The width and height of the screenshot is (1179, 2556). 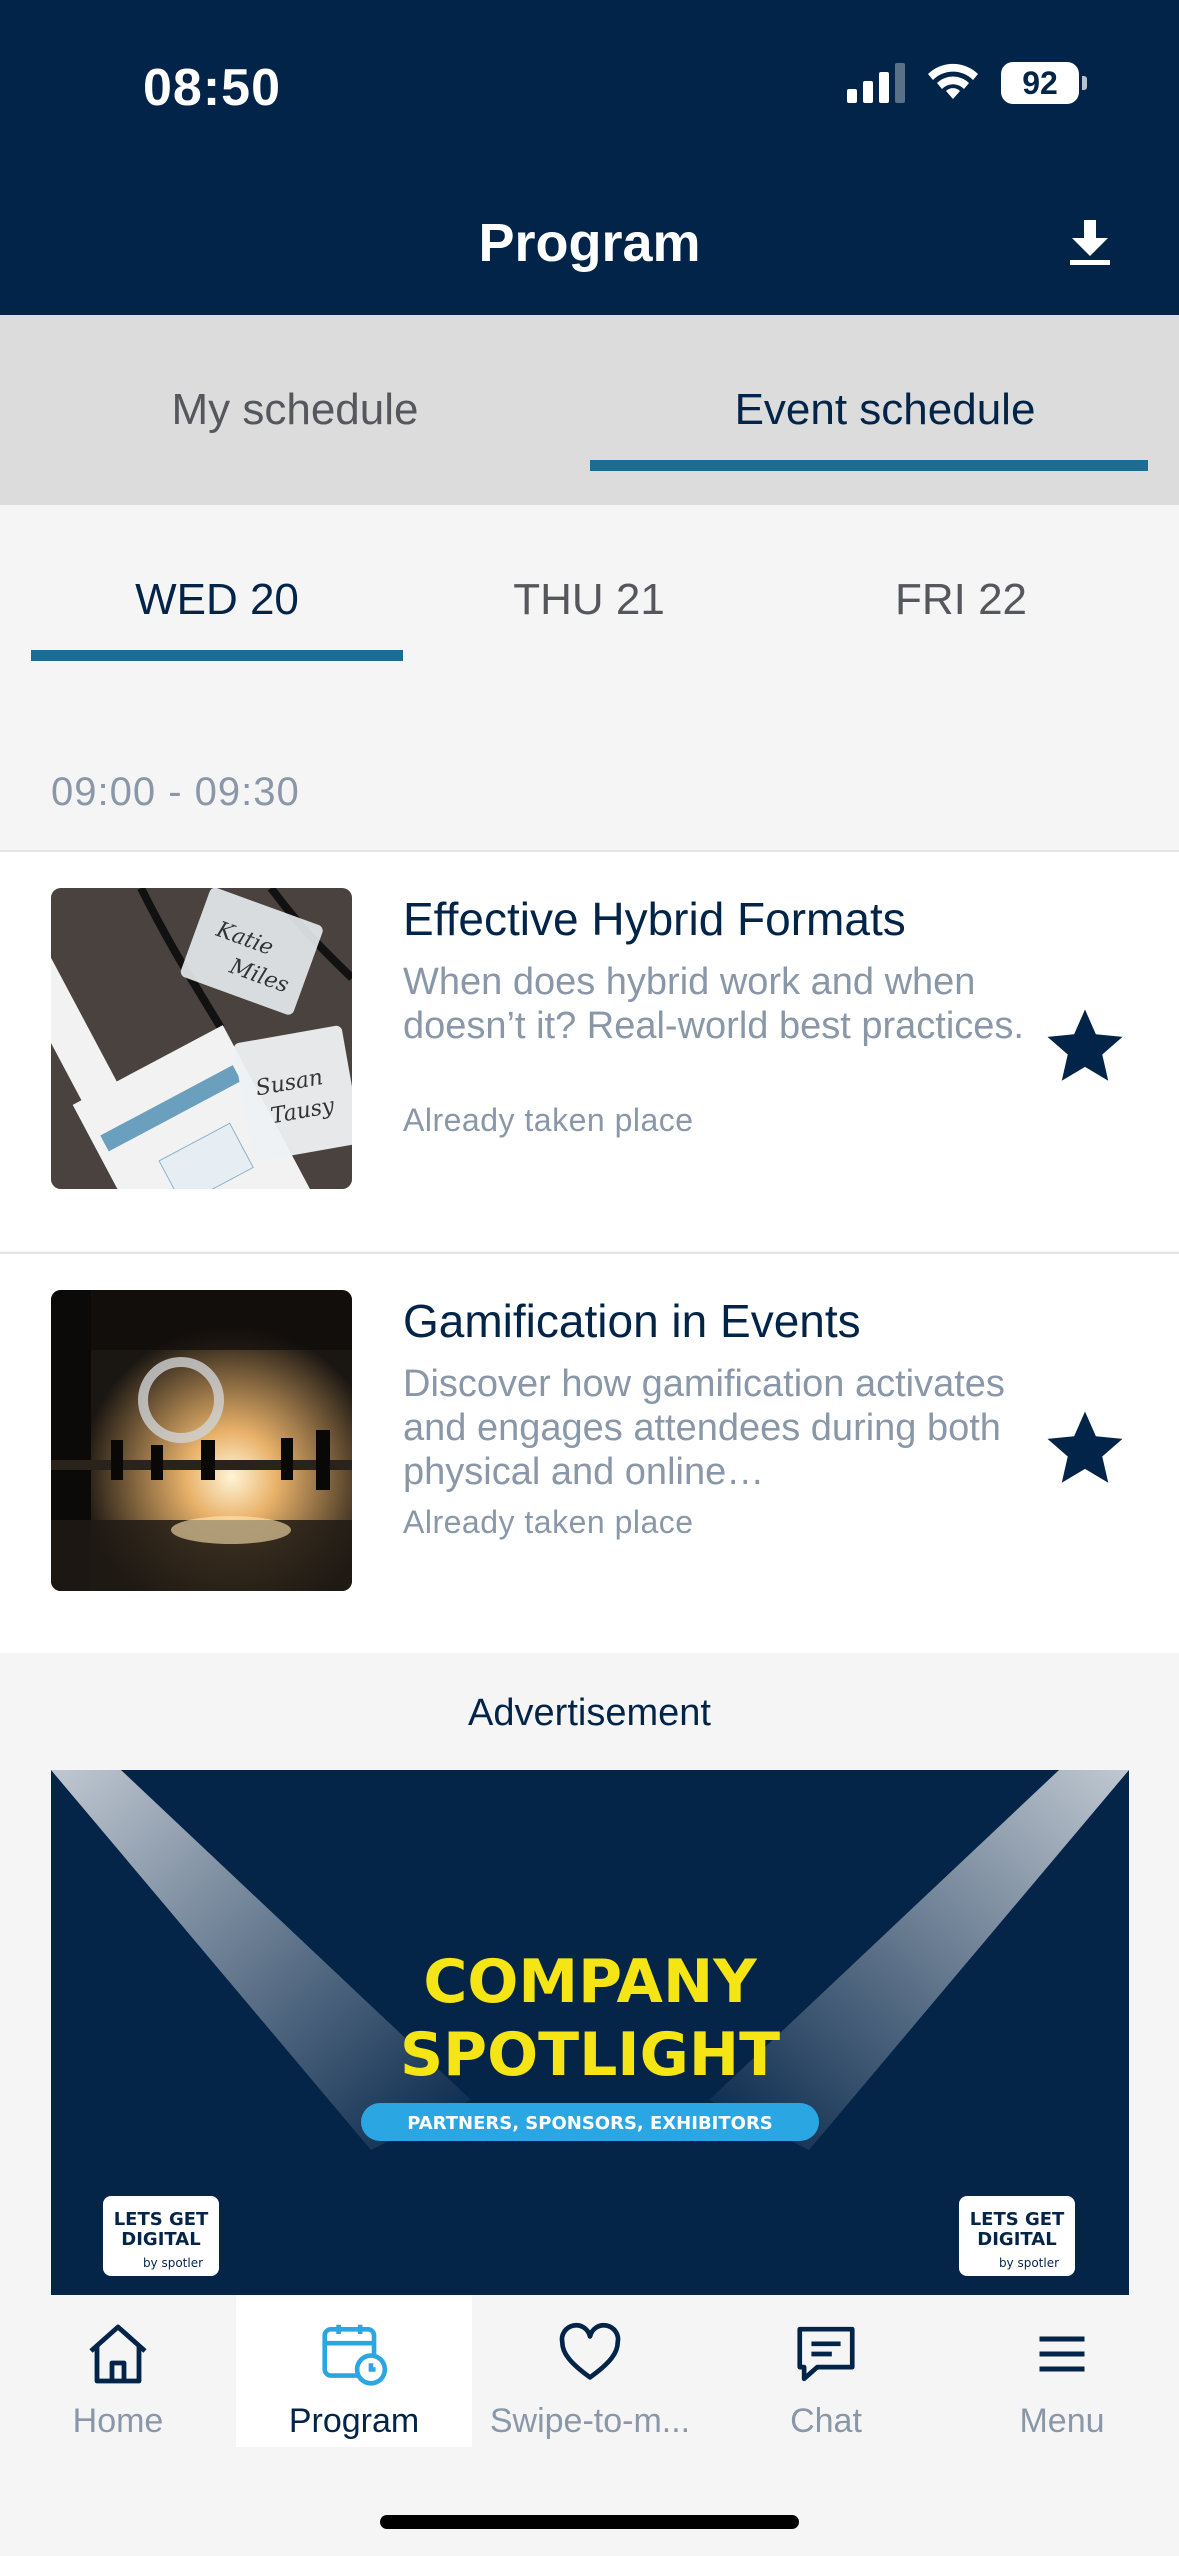 I want to click on app-header: 08:50 92 Program, so click(x=589, y=157).